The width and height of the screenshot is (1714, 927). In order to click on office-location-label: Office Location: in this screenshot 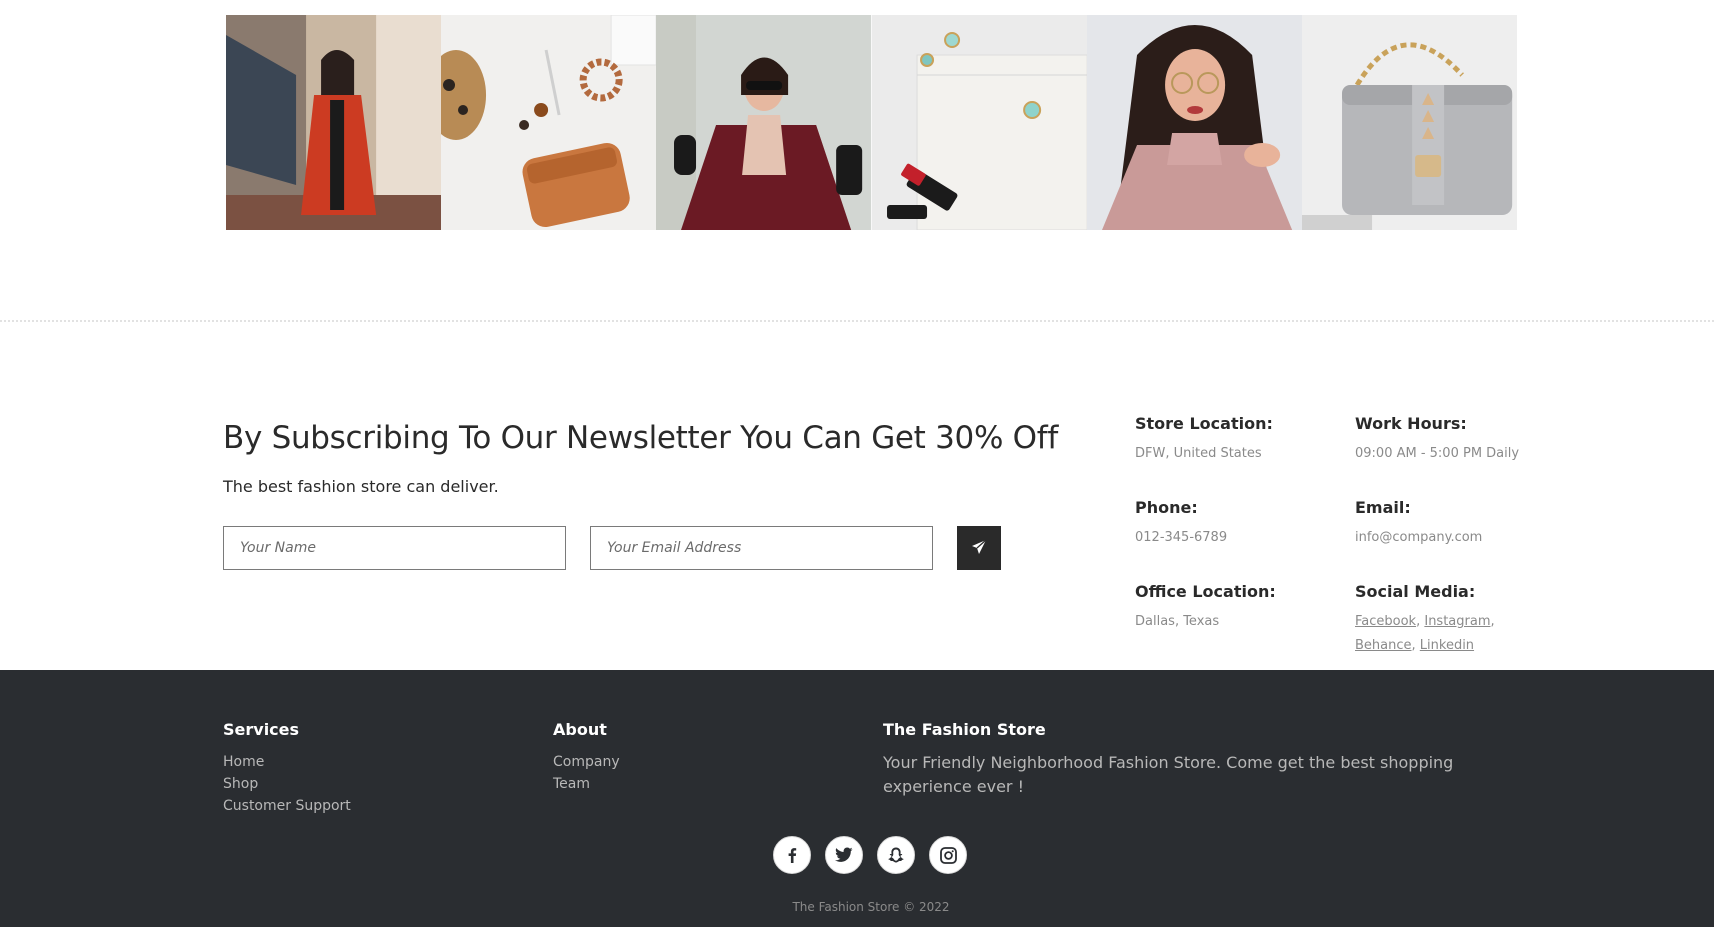, I will do `click(1205, 591)`.